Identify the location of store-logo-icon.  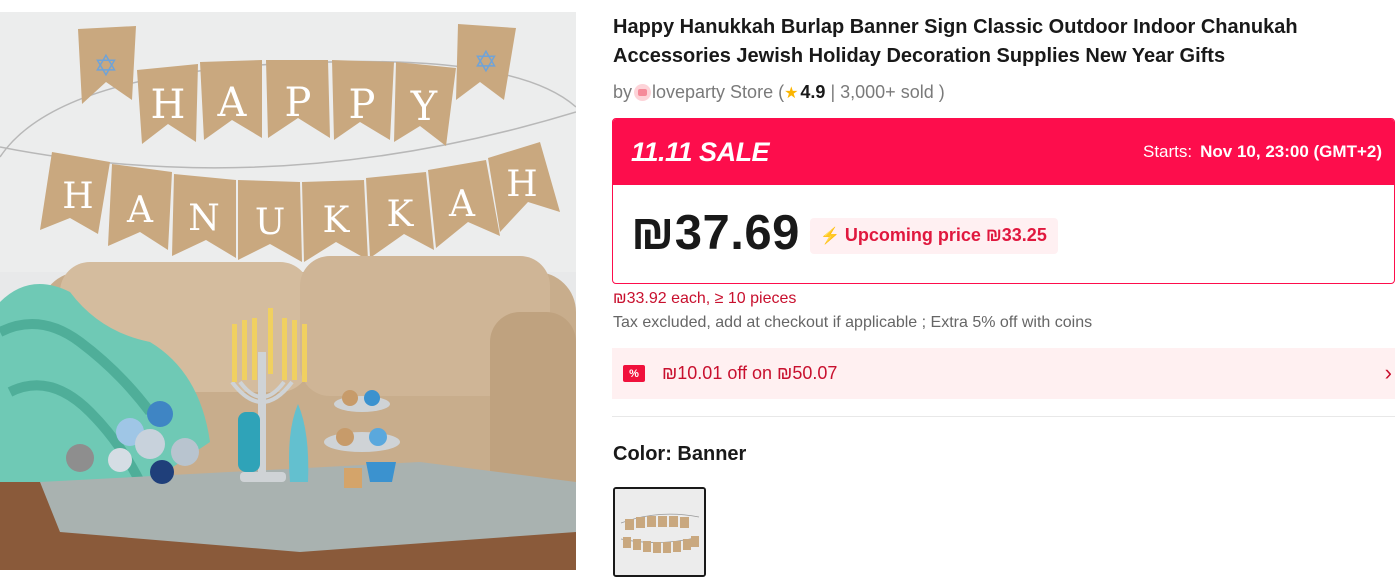
(643, 92).